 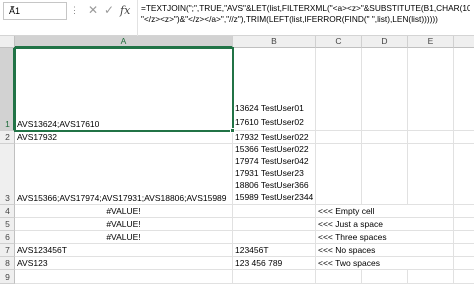 I want to click on name-box: A1 ▼, so click(x=35, y=11).